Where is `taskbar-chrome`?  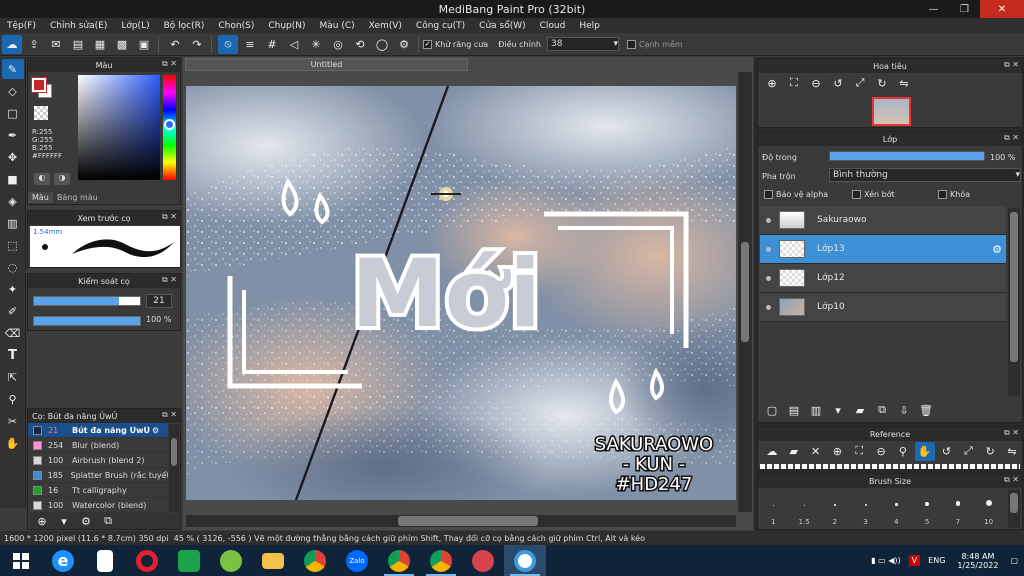
taskbar-chrome is located at coordinates (315, 560).